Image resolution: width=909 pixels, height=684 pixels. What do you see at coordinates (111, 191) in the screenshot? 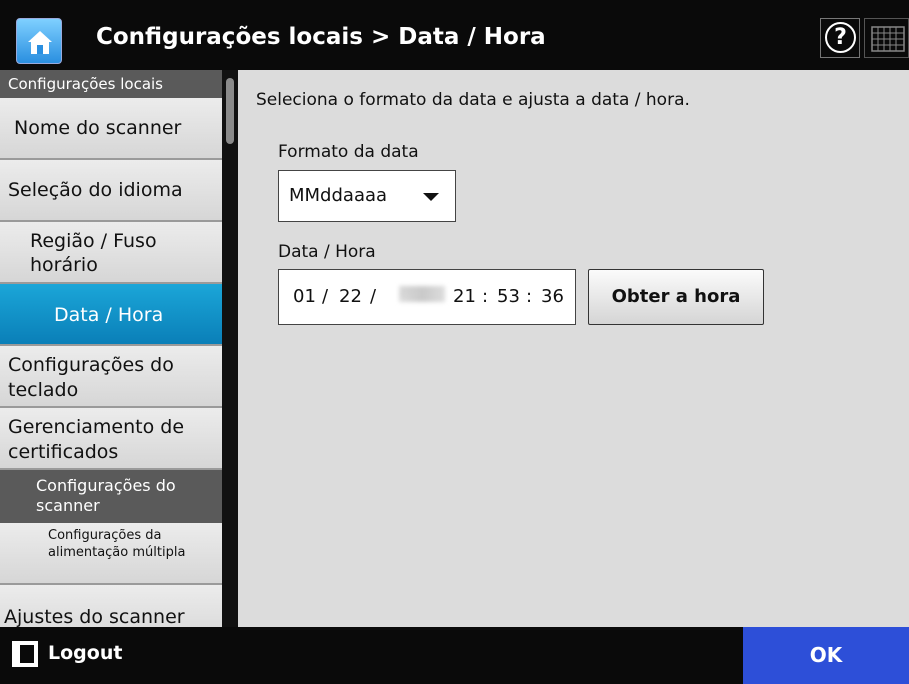
I see `sidebar-item-language: Seleção do idioma` at bounding box center [111, 191].